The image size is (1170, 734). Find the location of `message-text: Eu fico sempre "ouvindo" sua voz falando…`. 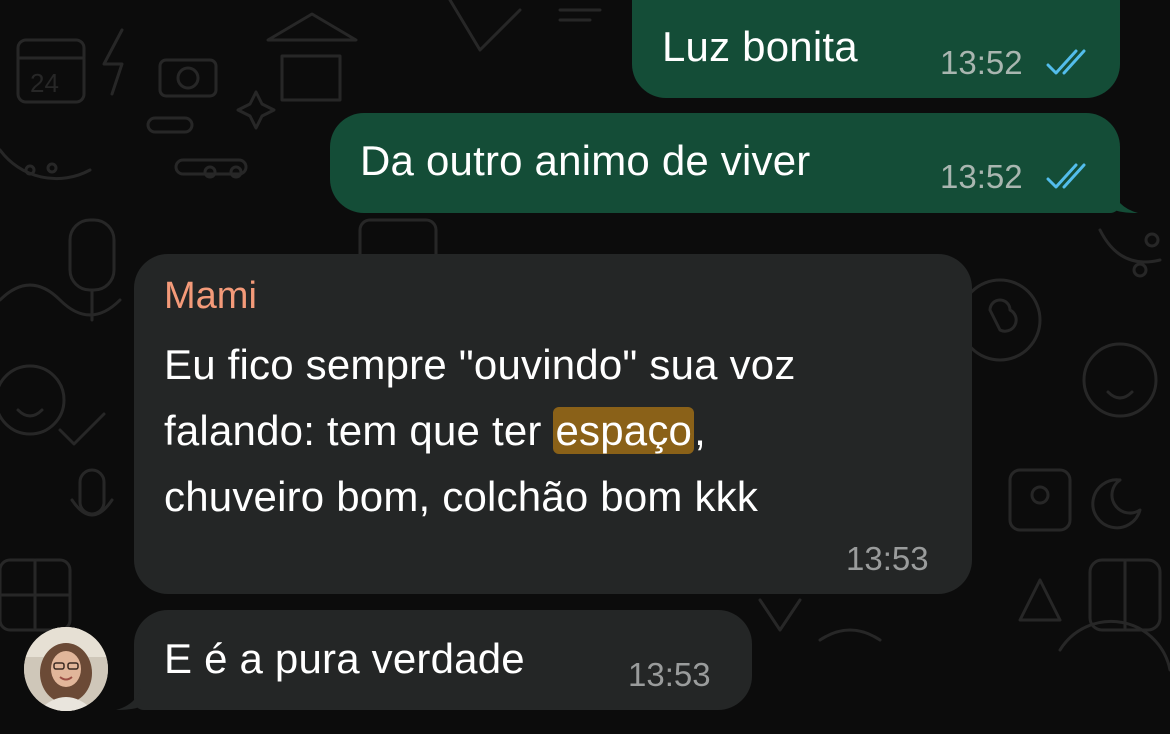

message-text: Eu fico sempre "ouvindo" sua voz falando… is located at coordinates (480, 431).